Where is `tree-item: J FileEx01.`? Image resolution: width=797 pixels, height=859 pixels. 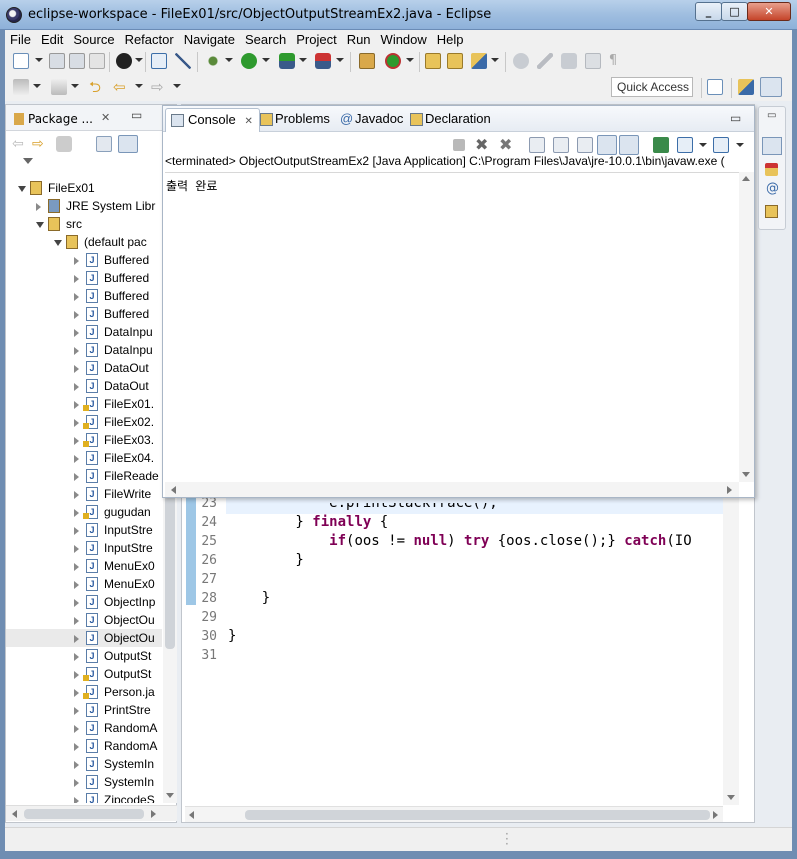
tree-item: J FileEx01. is located at coordinates (84, 404).